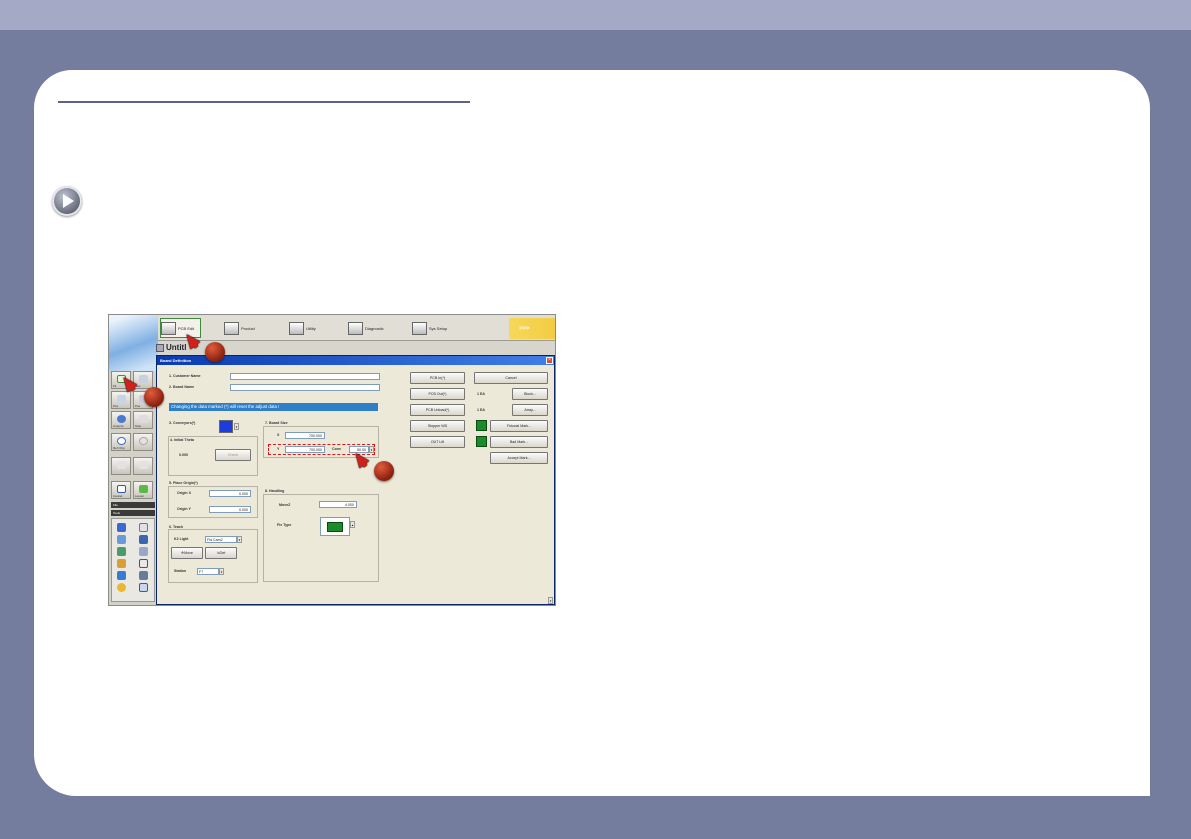 Image resolution: width=1191 pixels, height=839 pixels. I want to click on stopper-wd-button: Stopper WD, so click(437, 426).